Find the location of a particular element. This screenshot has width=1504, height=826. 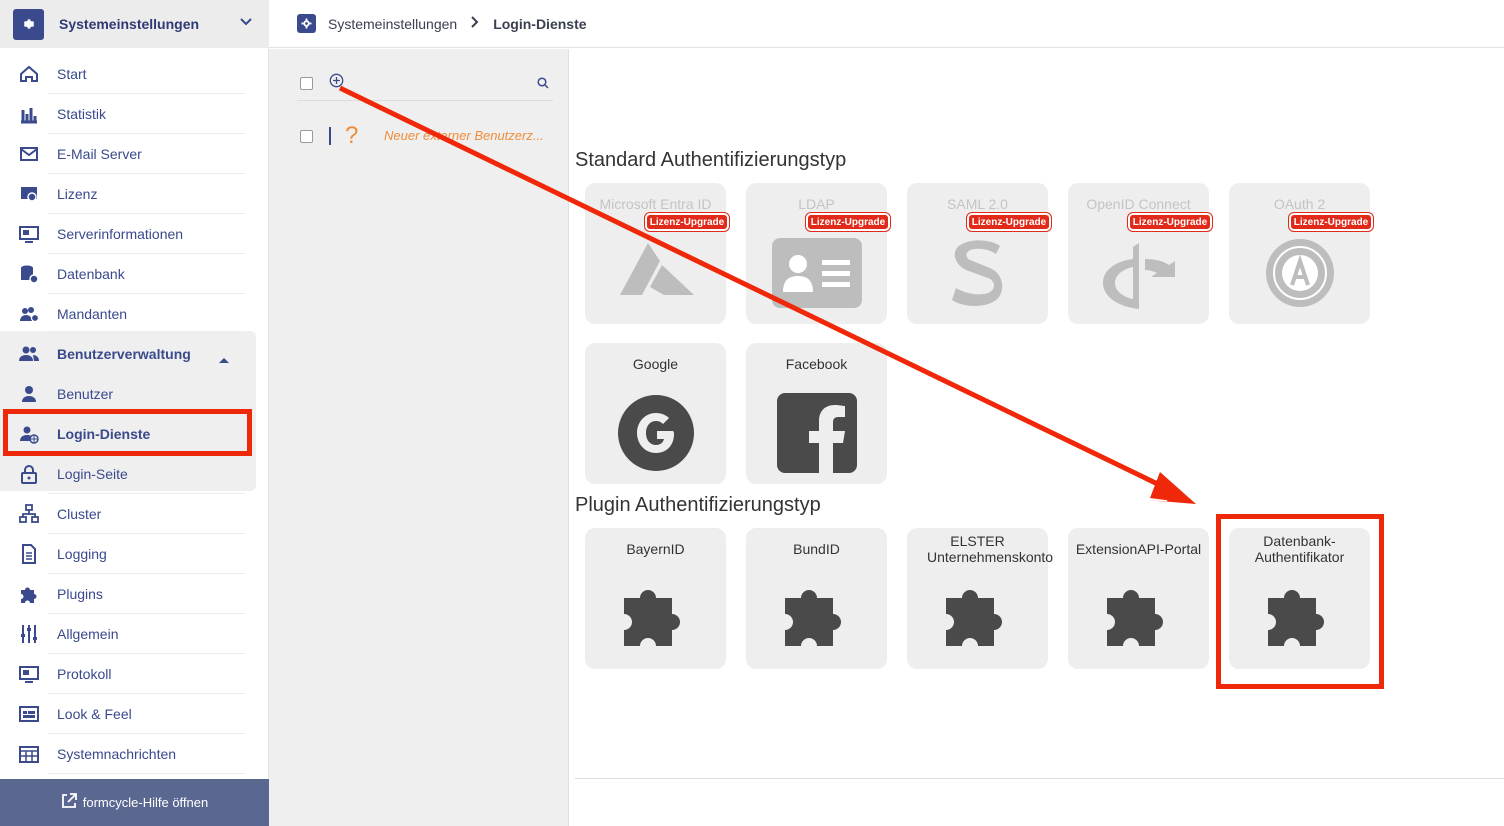

tile-bayernid: BayernID is located at coordinates (655, 598).